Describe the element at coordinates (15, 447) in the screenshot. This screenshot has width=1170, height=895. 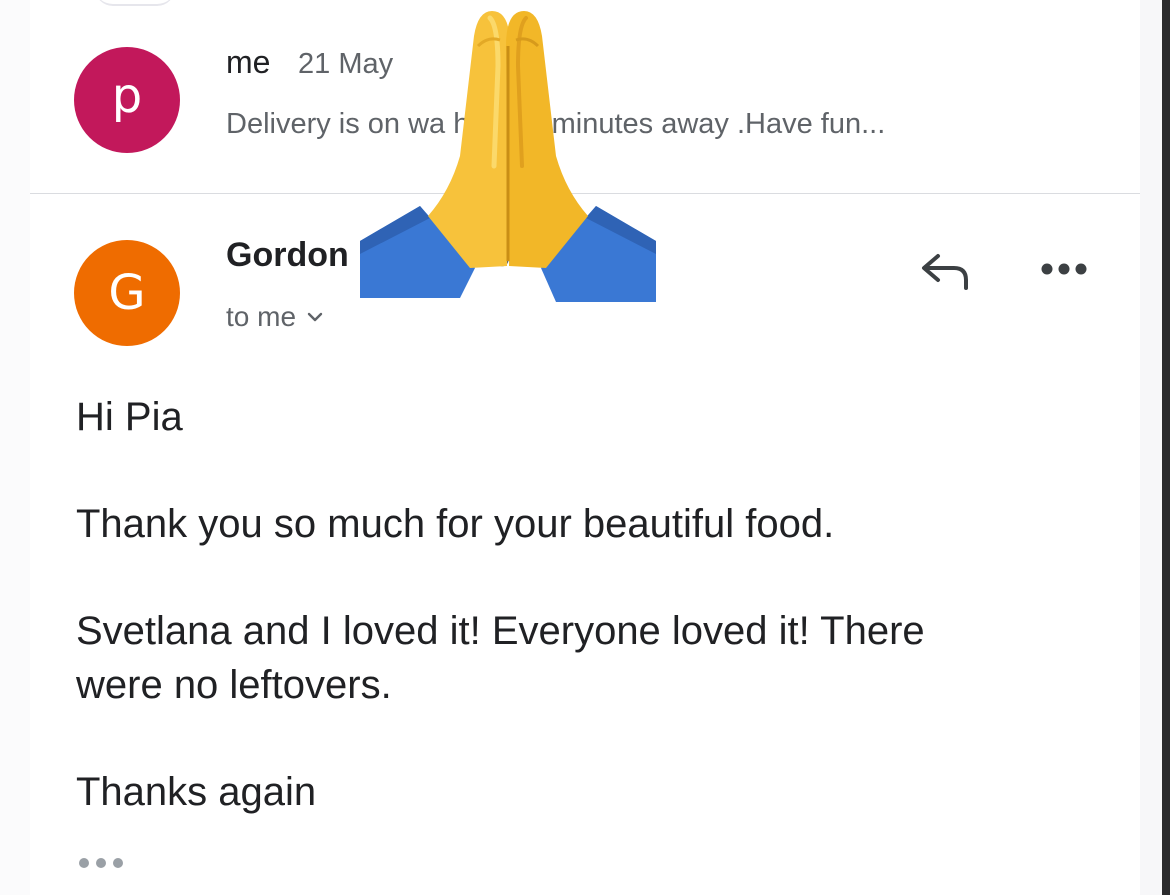
I see `left-gutter` at that location.